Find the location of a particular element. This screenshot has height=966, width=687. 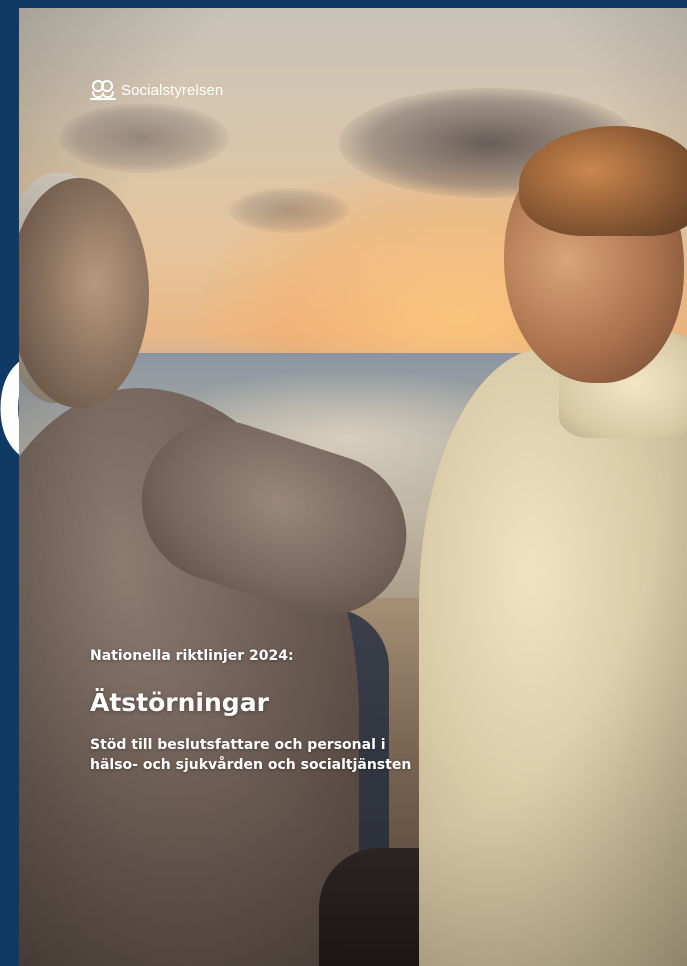

report-title: Ätstörningar is located at coordinates (179, 702).